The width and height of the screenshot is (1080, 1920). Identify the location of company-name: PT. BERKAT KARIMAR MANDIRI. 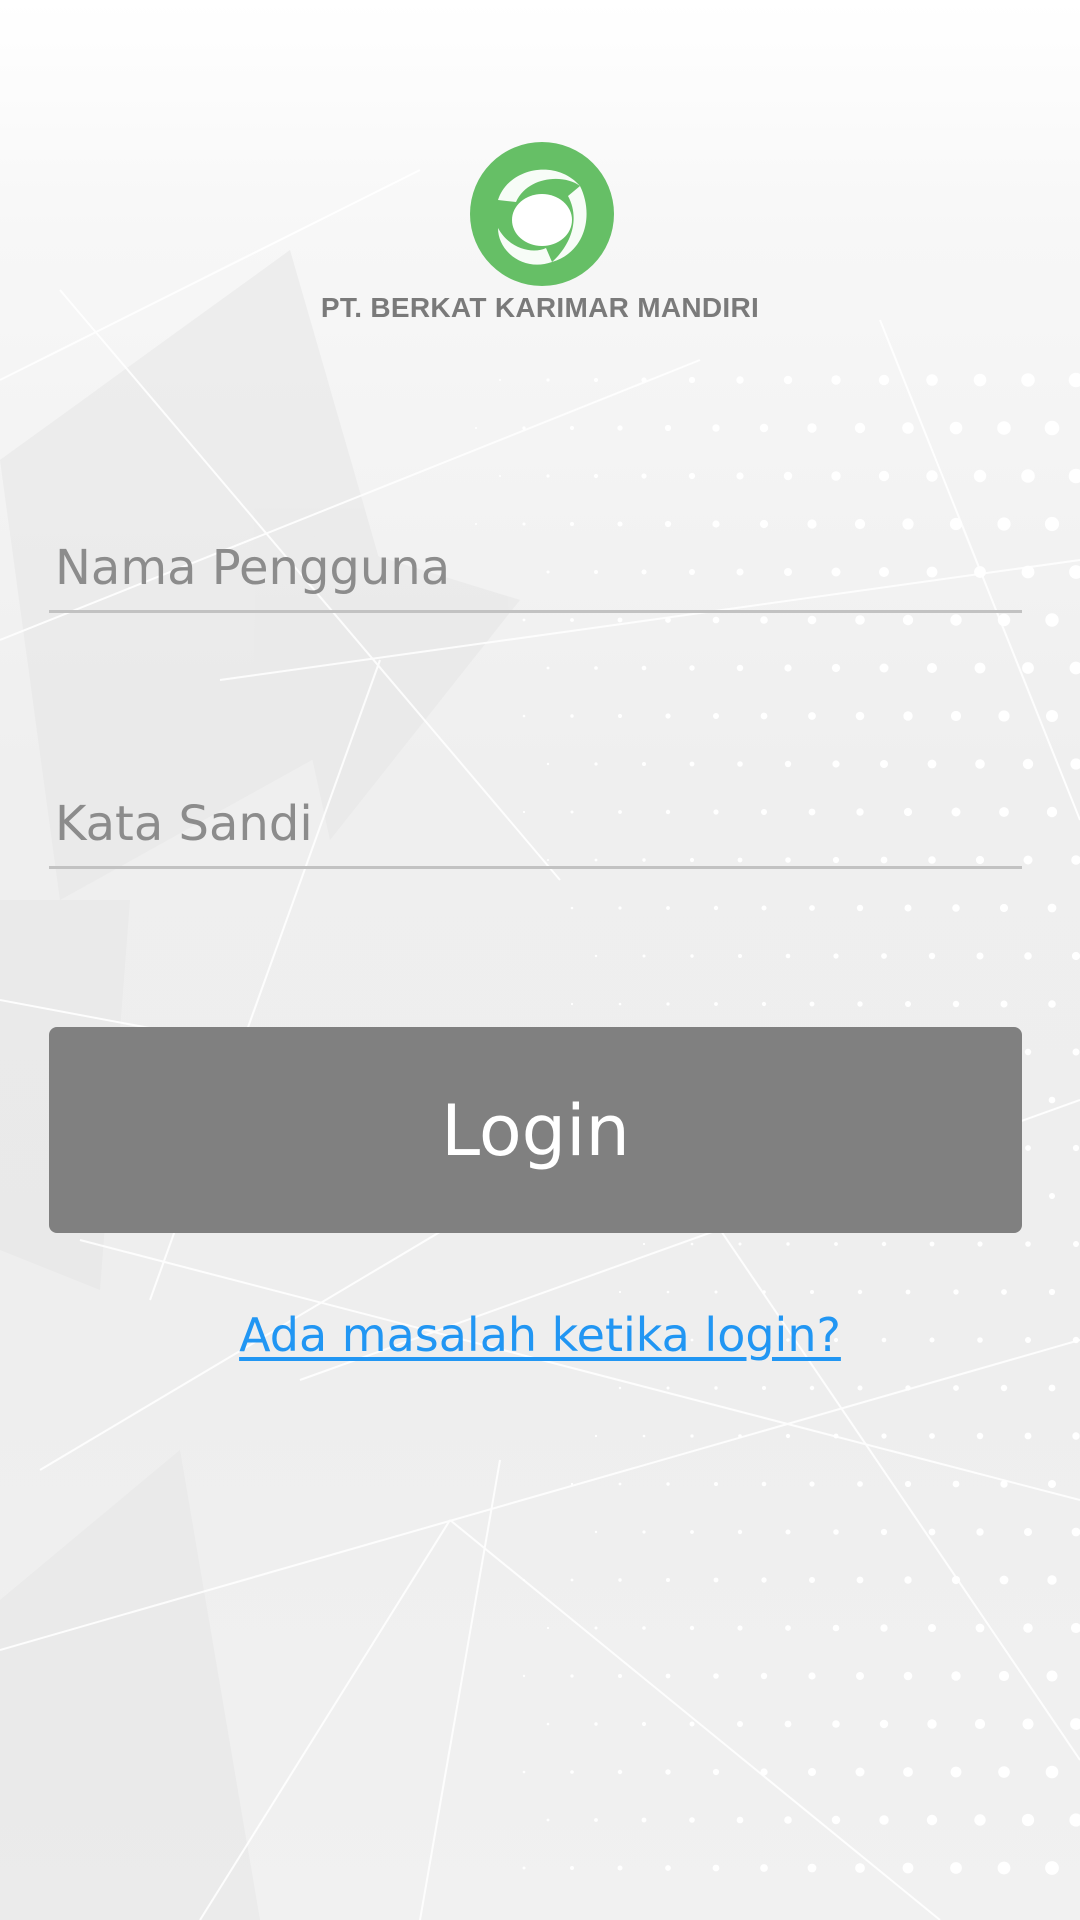
(540, 307).